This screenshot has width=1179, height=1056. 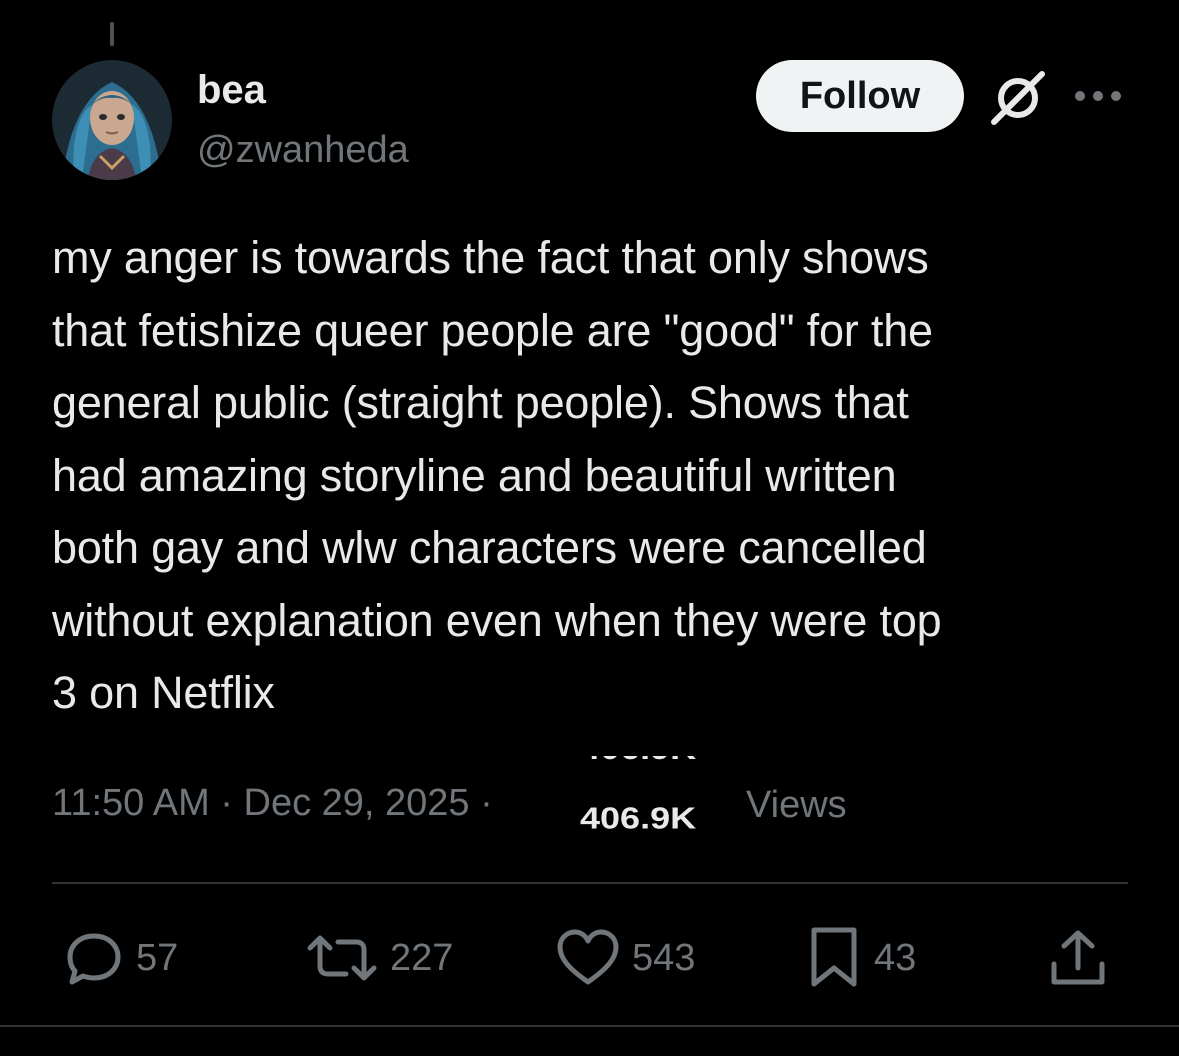 What do you see at coordinates (860, 96) in the screenshot?
I see `follow-button: Follow` at bounding box center [860, 96].